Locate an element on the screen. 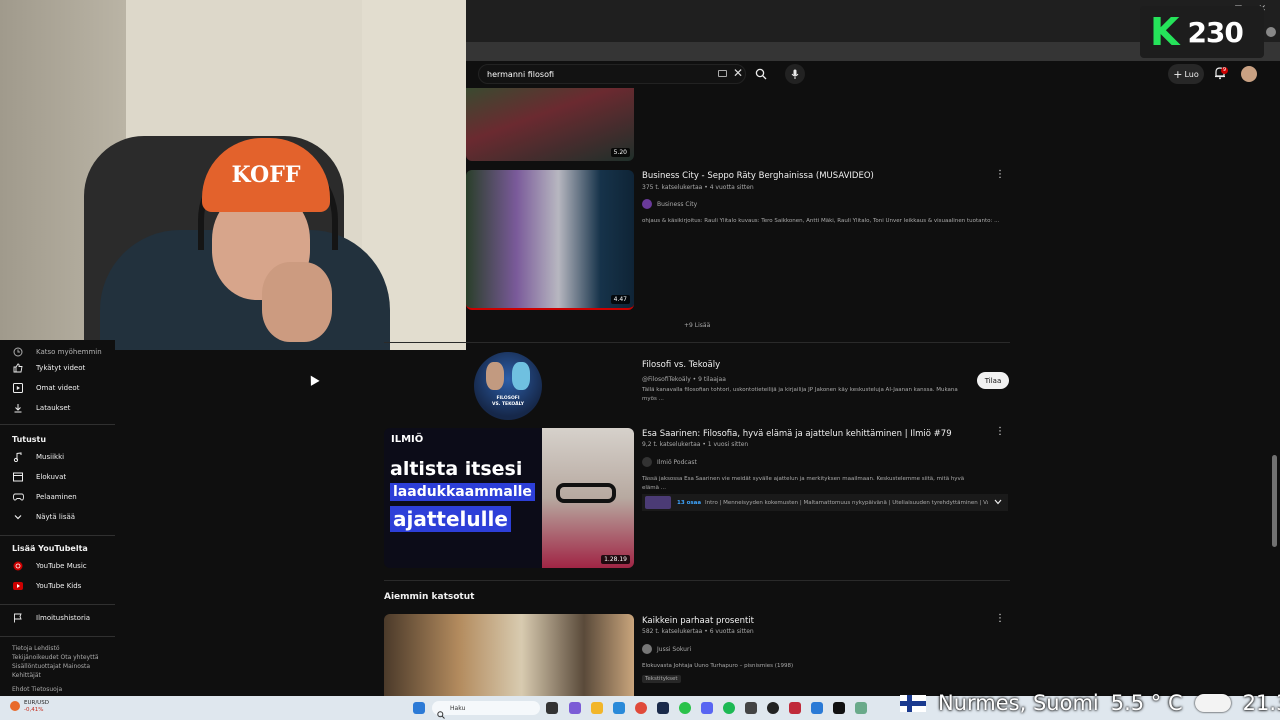 This screenshot has width=1280, height=720. channel-name: Ilmiö Podcast is located at coordinates (677, 462).